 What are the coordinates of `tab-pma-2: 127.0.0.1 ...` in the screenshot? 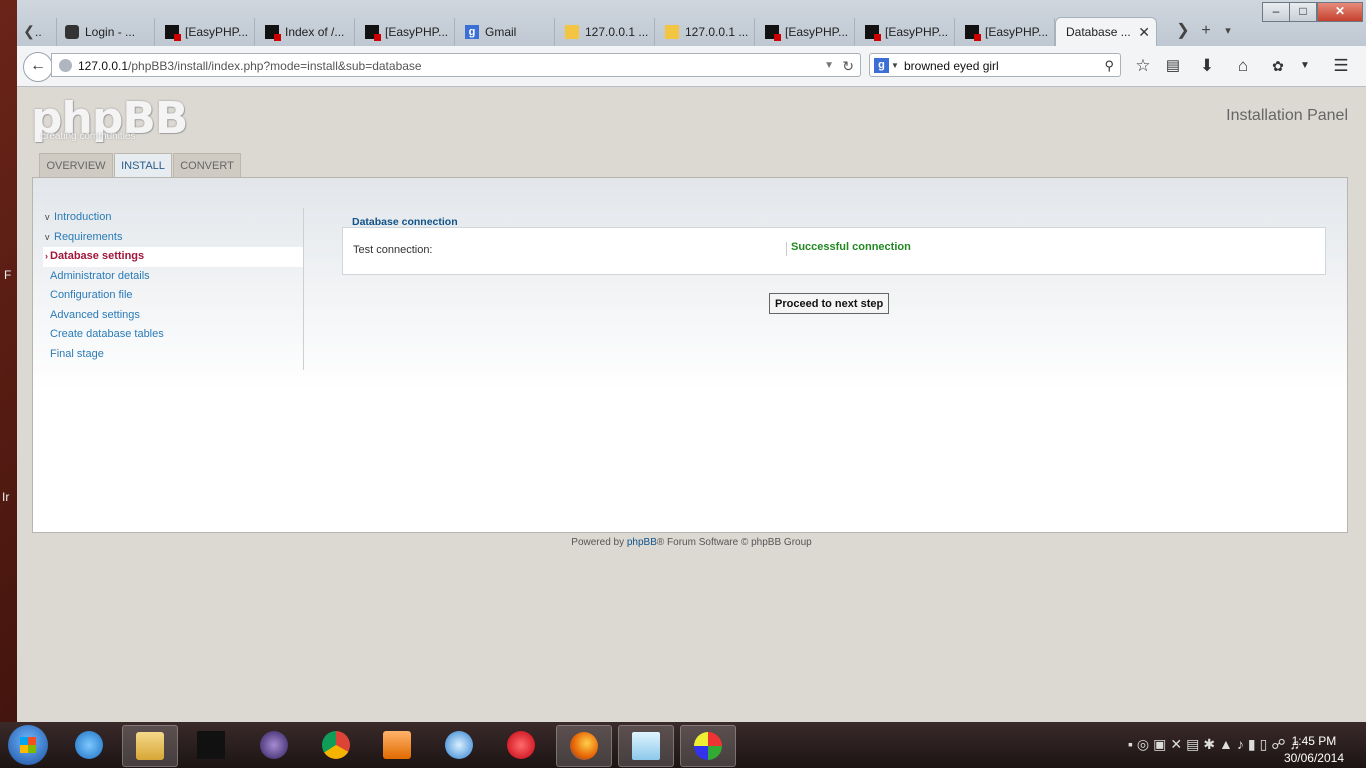 It's located at (706, 32).